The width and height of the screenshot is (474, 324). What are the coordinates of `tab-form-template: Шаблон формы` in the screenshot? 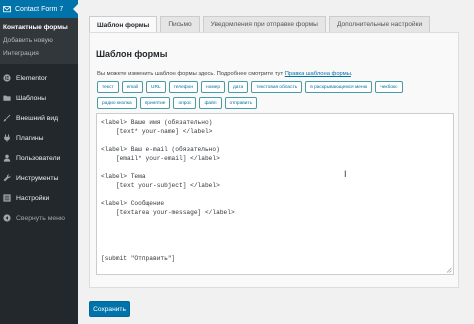 It's located at (123, 24).